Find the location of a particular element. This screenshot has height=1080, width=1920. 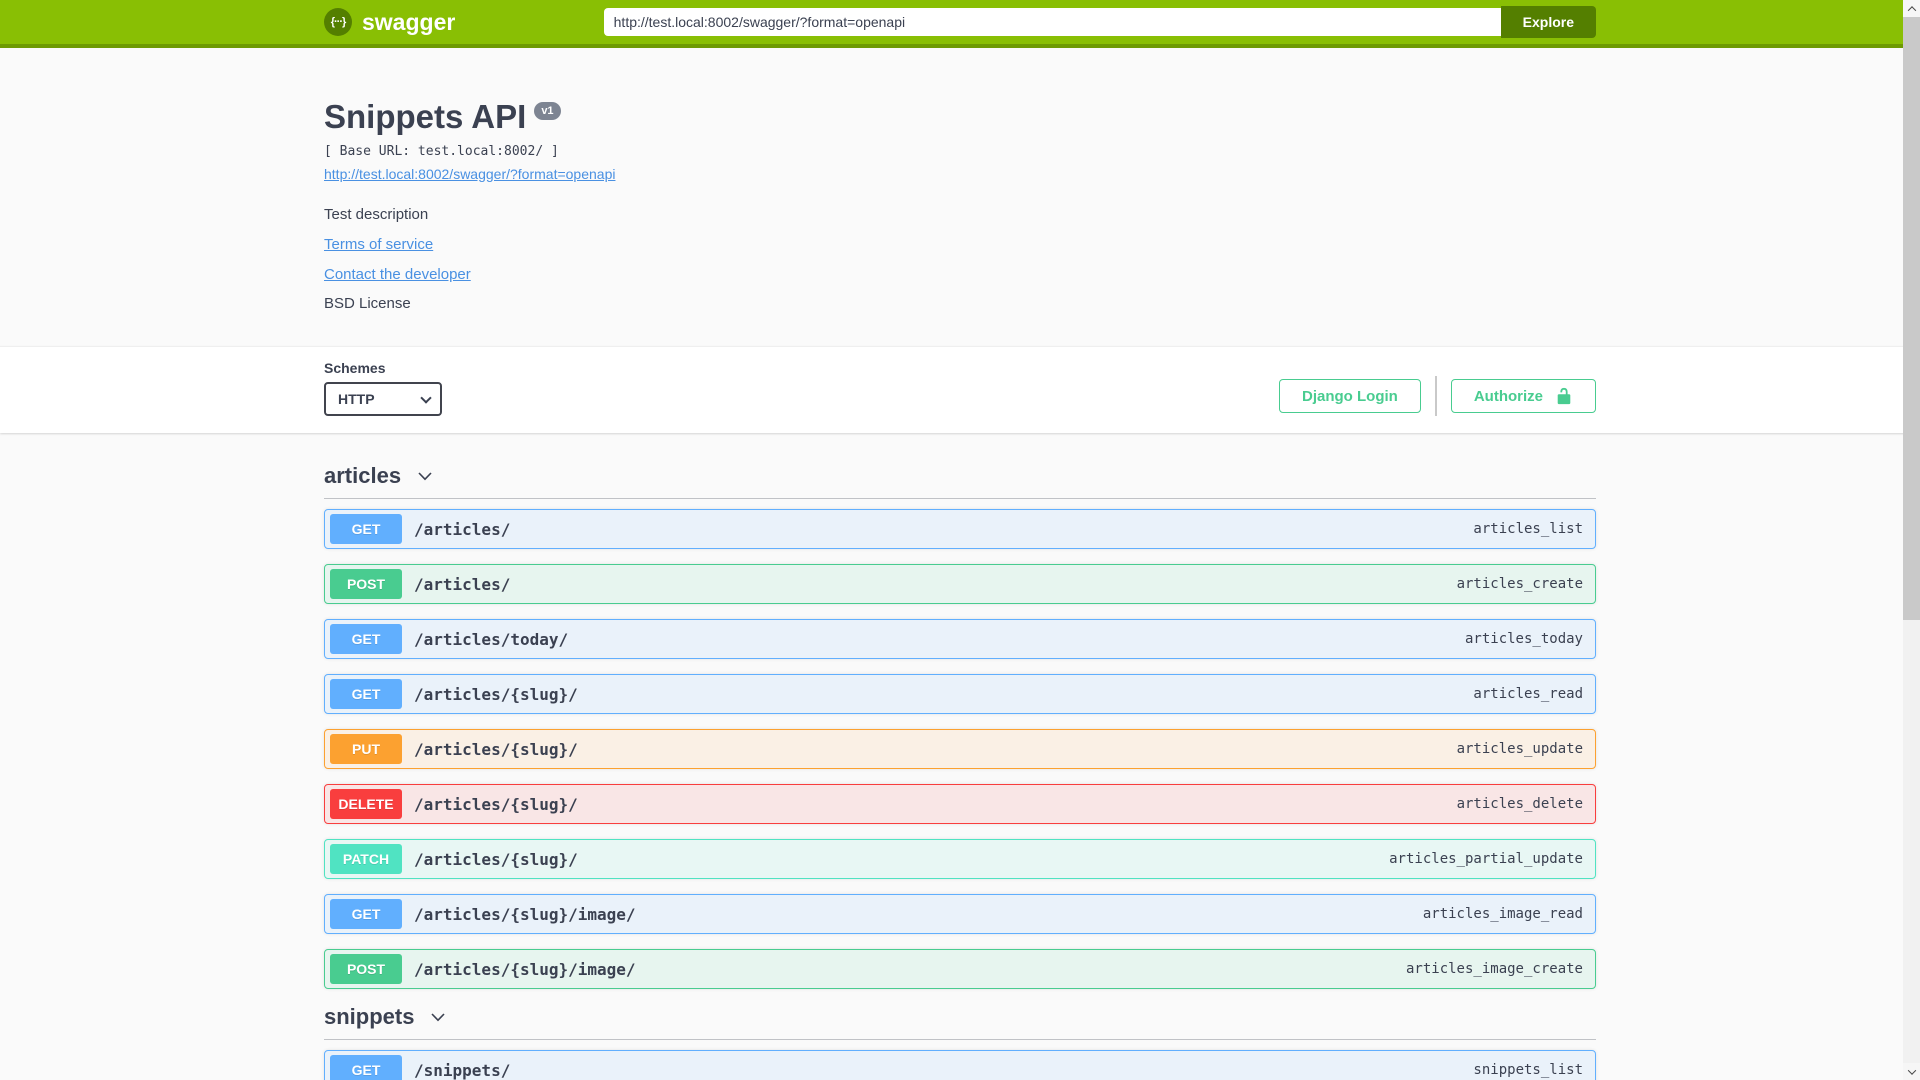

scrollbar-up-button is located at coordinates (1911, 8).